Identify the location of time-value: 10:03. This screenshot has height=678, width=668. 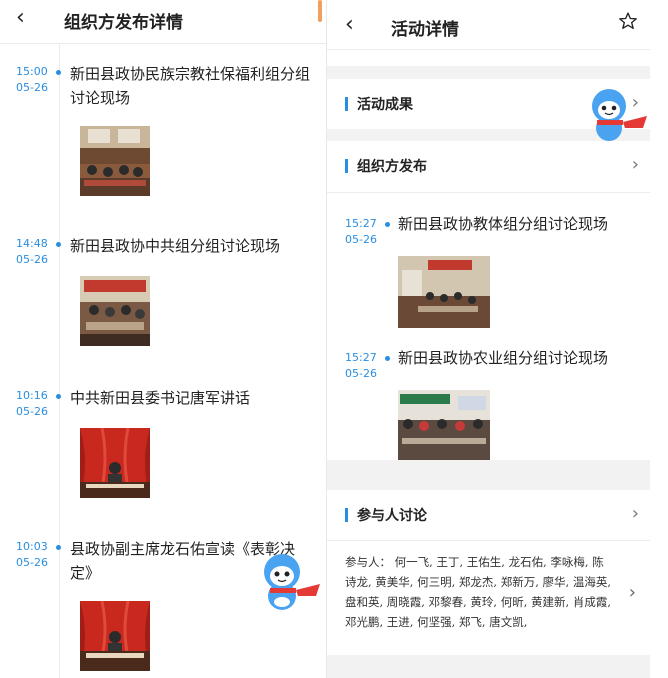
(32, 546).